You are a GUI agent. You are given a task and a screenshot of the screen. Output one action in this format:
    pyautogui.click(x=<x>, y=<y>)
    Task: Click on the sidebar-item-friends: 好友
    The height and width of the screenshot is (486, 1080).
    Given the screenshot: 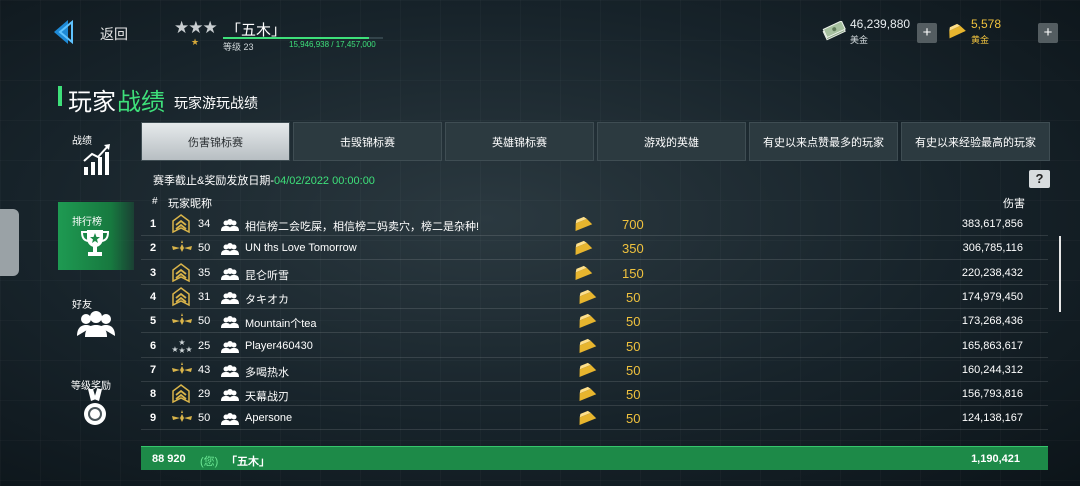 What is the action you would take?
    pyautogui.click(x=96, y=320)
    